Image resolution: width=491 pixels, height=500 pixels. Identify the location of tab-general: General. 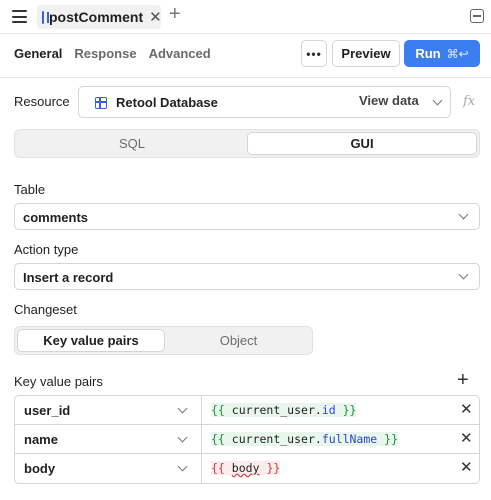
(38, 53).